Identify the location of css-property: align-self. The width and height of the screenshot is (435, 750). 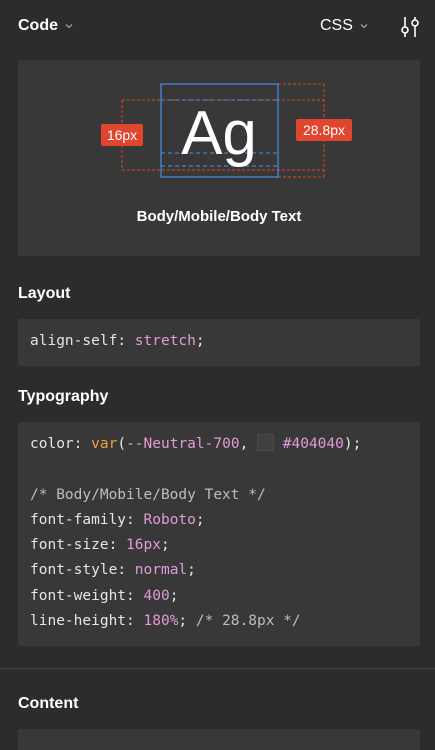
(74, 341).